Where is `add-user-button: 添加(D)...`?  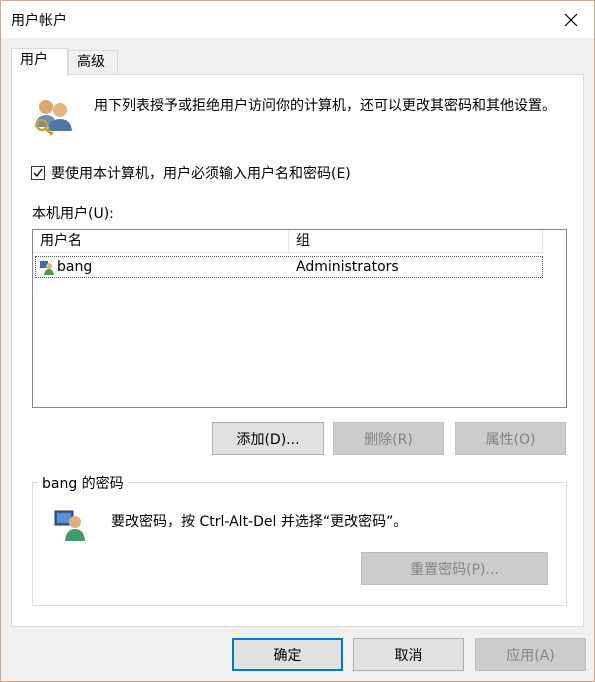
add-user-button: 添加(D)... is located at coordinates (268, 438).